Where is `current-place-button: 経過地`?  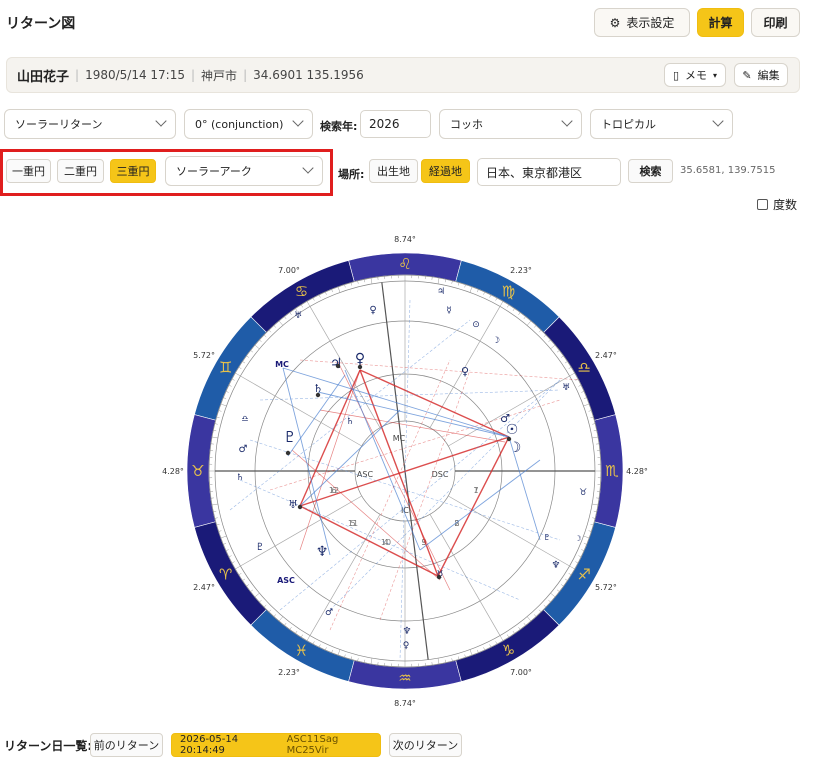 current-place-button: 経過地 is located at coordinates (445, 171).